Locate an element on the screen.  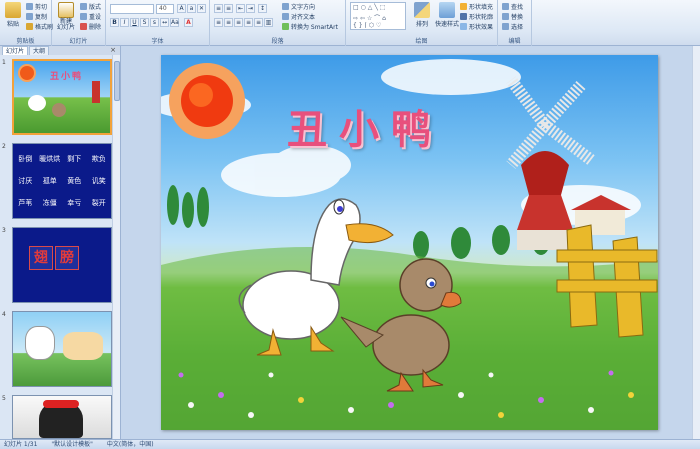
arrange-icon is located at coordinates (422, 10).